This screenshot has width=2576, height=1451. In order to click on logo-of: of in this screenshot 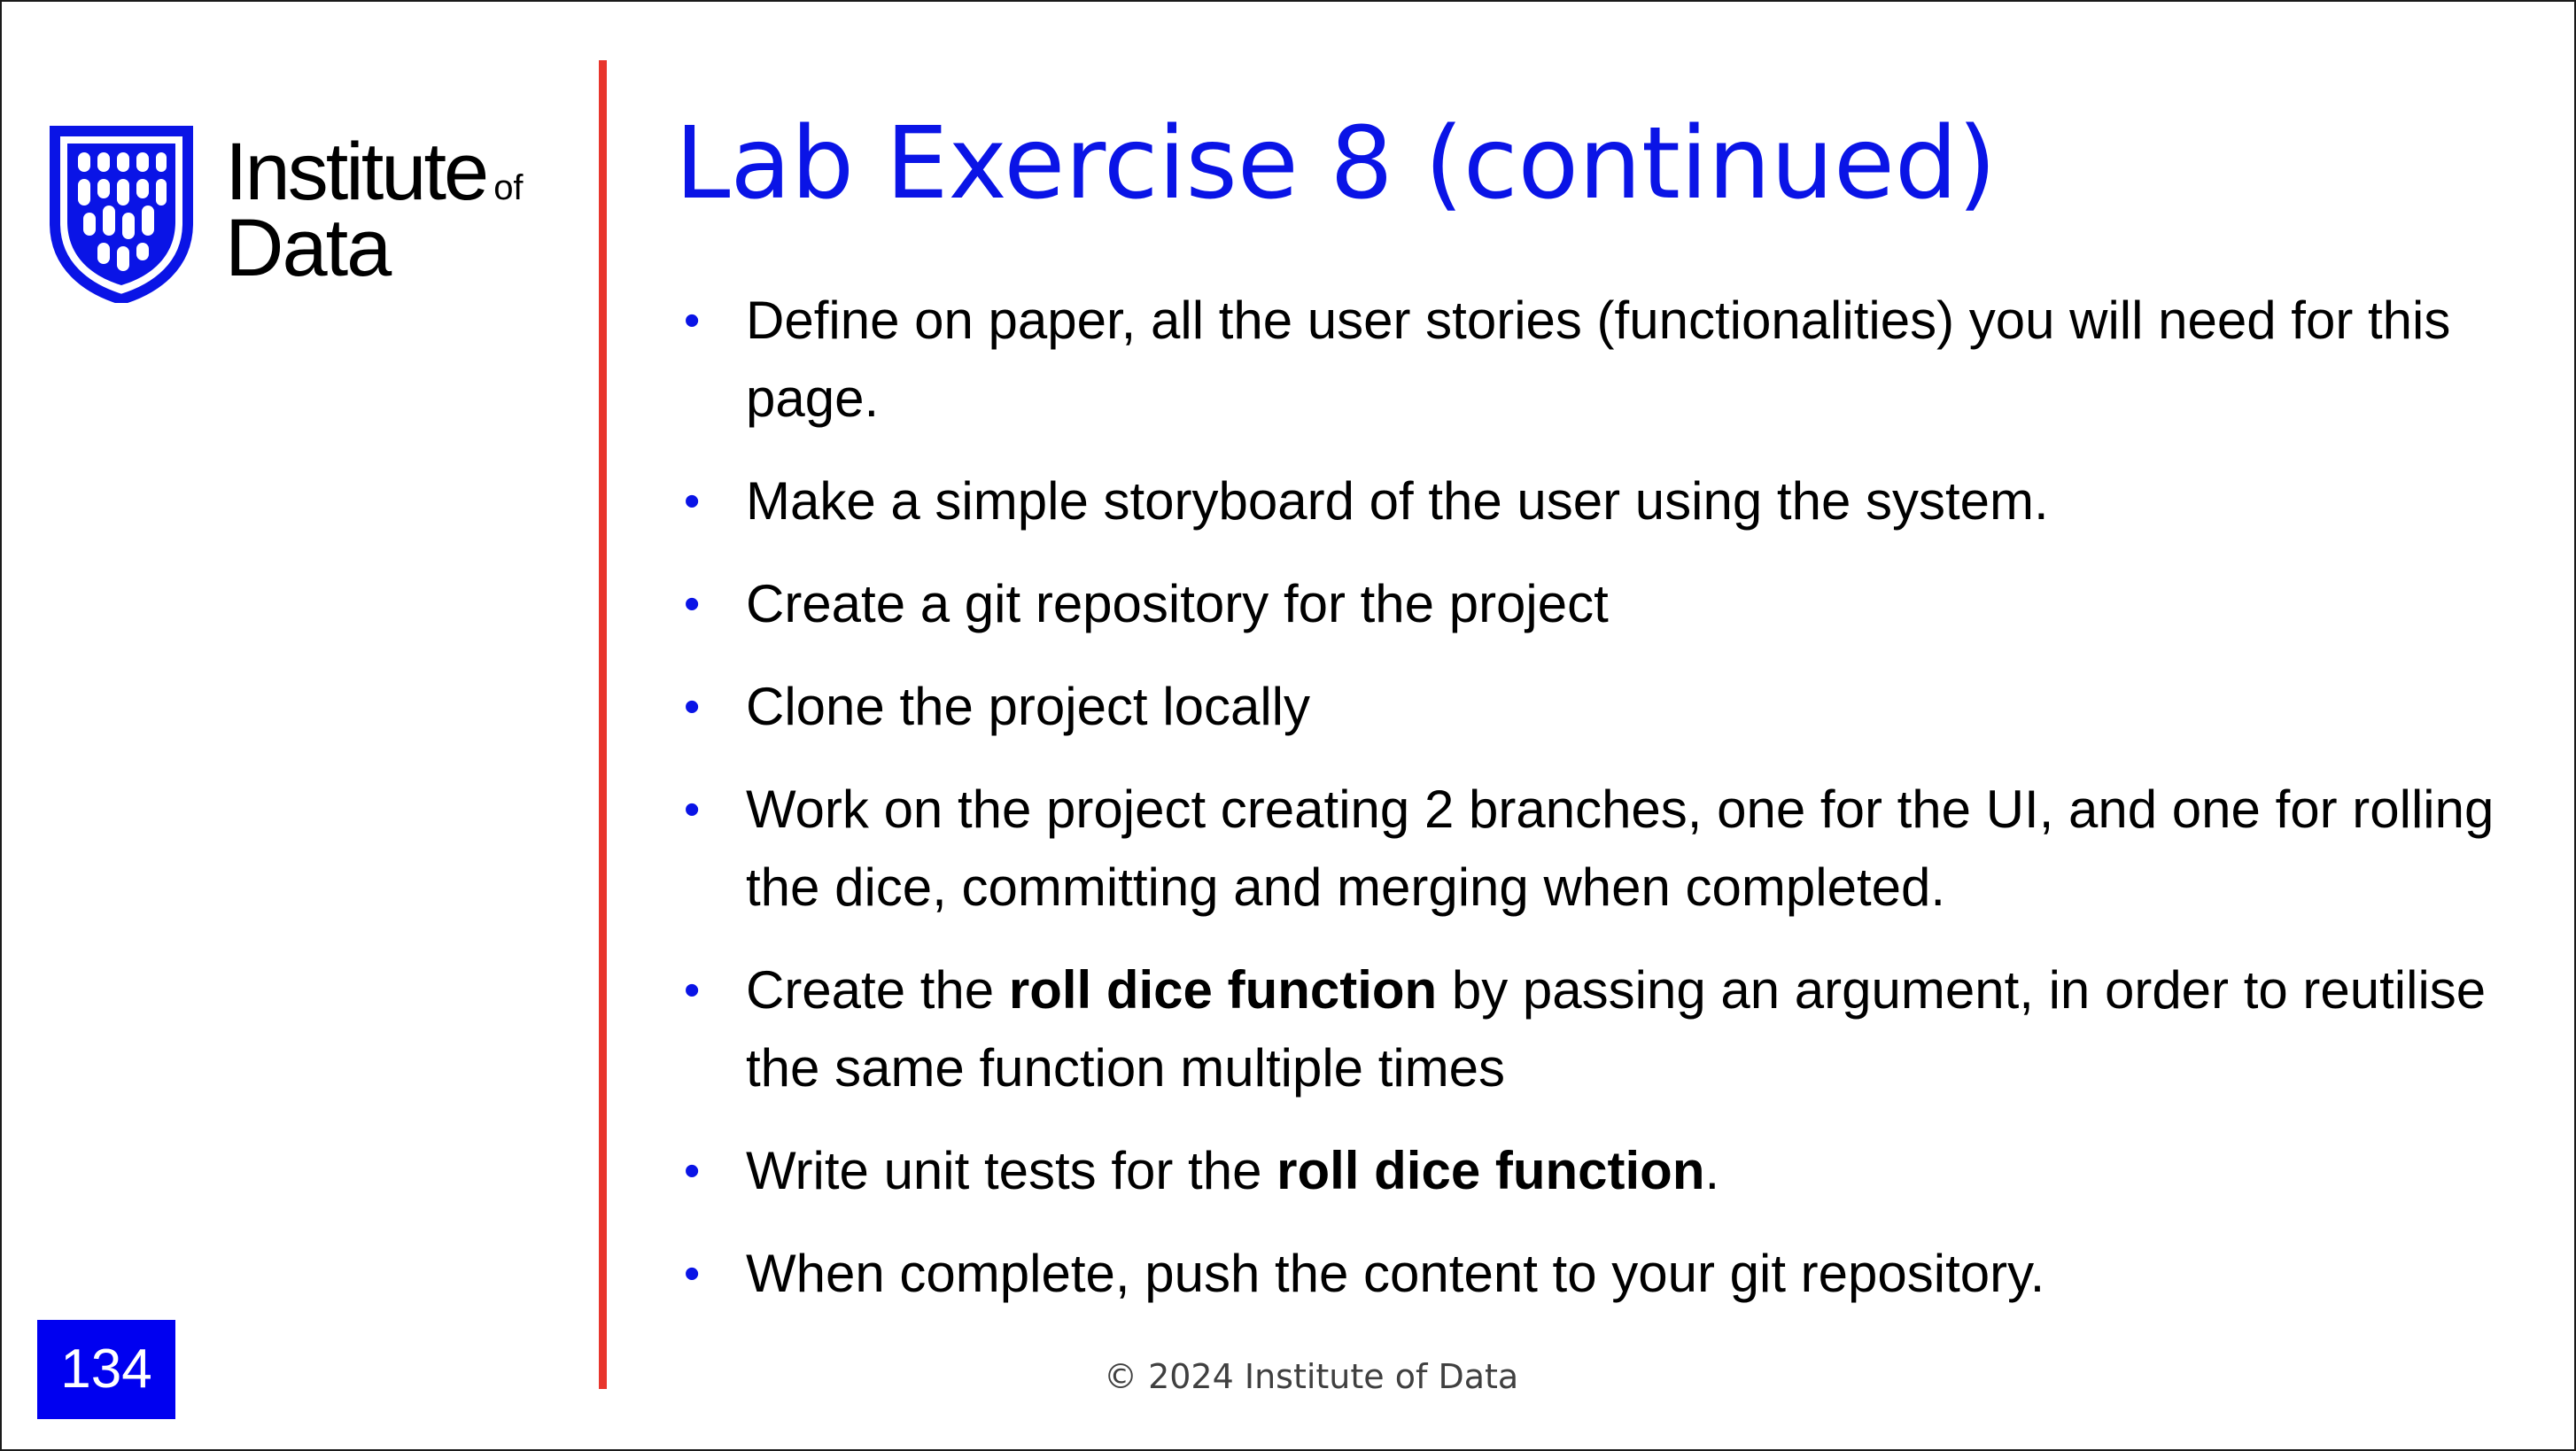, I will do `click(508, 187)`.